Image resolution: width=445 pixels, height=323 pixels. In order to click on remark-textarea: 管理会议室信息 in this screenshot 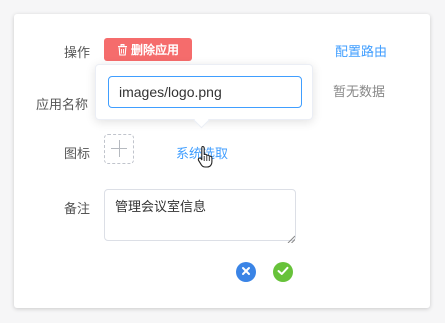, I will do `click(200, 215)`.